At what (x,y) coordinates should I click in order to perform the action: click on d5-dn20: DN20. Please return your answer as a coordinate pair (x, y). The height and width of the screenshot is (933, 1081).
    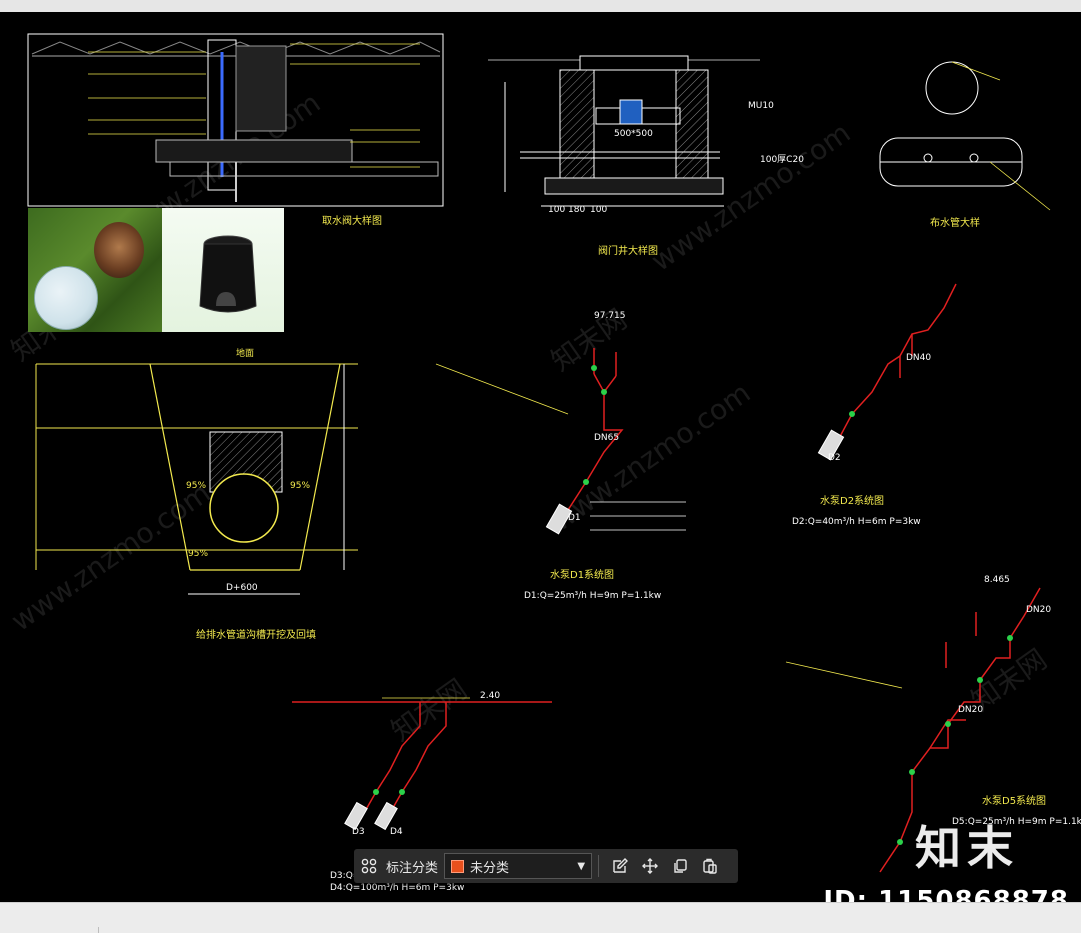
    Looking at the image, I should click on (1038, 610).